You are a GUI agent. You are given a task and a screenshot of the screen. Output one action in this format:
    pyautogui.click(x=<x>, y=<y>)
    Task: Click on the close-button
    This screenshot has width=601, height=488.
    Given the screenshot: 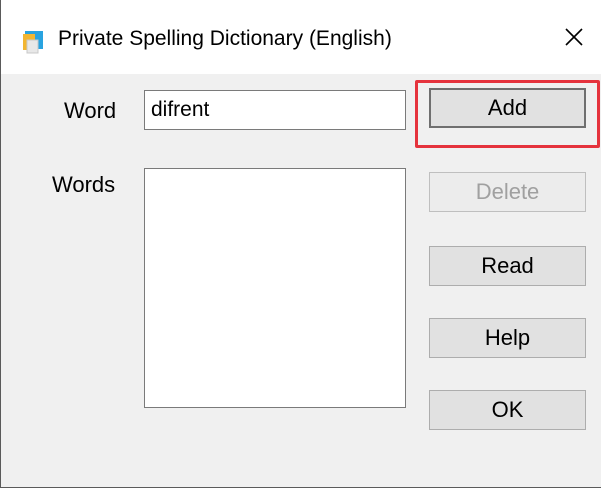 What is the action you would take?
    pyautogui.click(x=574, y=39)
    